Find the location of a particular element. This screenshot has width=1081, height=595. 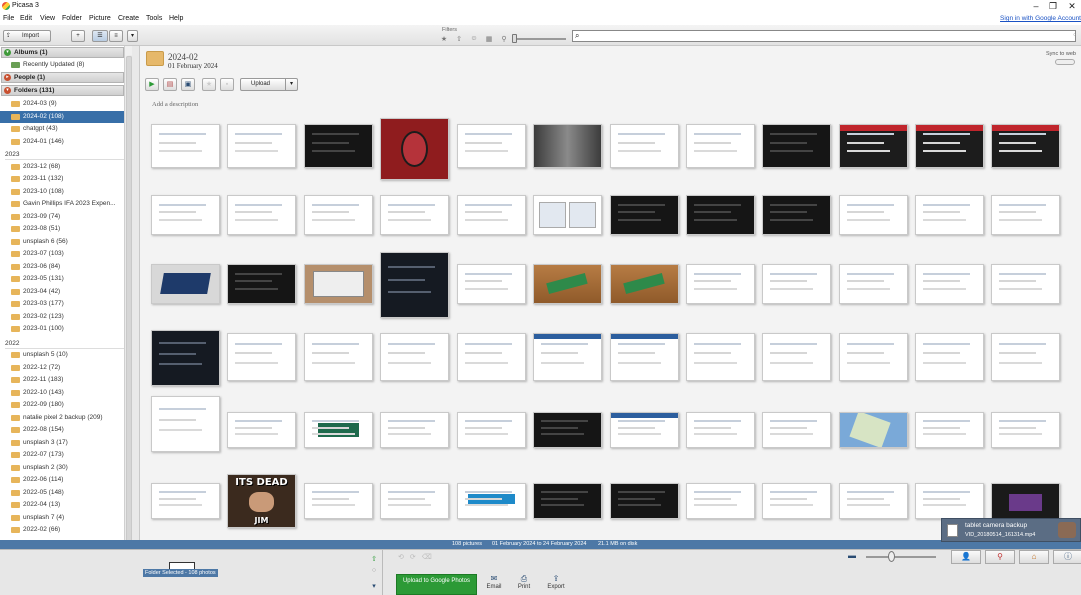

folder-item: 2023-02 (123) is located at coordinates (62, 317).